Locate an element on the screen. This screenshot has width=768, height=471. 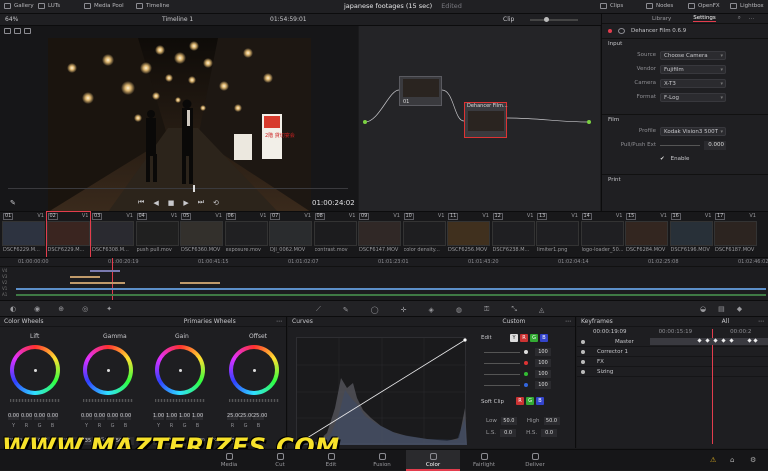
step-back-icon: ◀ is located at coordinates (155, 203).